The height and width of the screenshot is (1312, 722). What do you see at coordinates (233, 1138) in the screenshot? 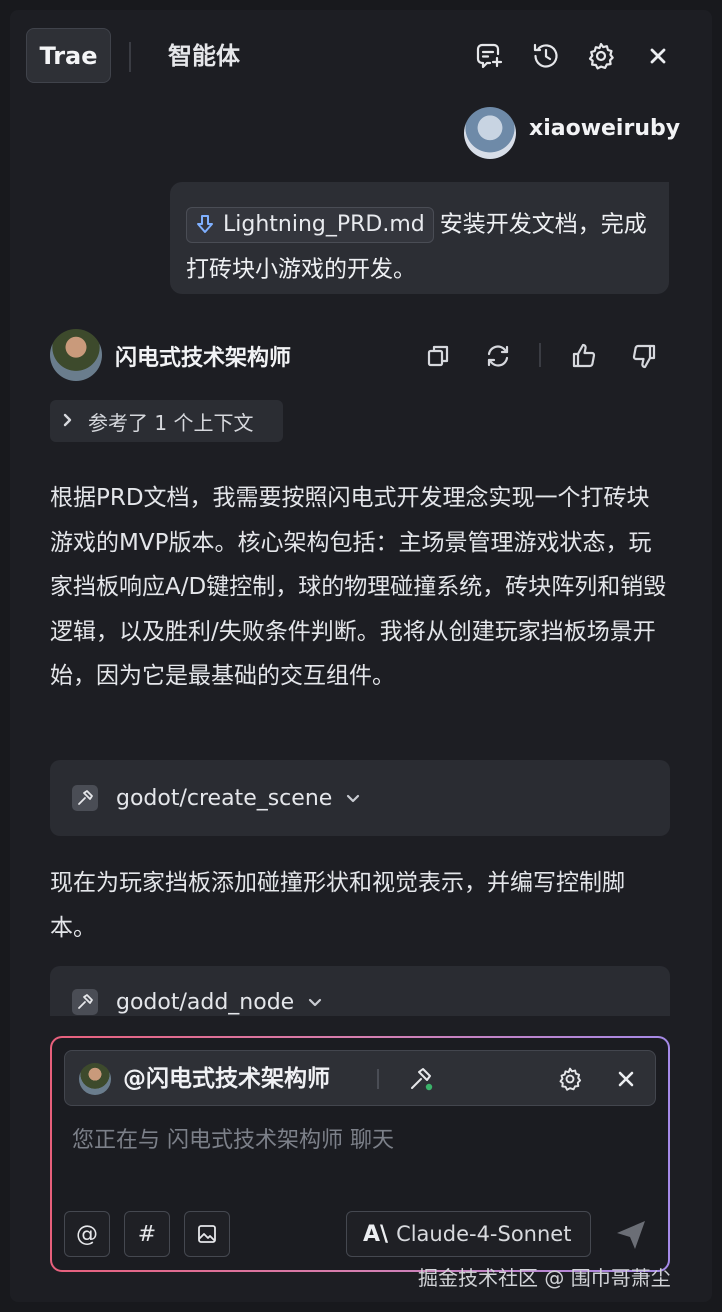
I see `chat-input-placeholder: 您正在与 闪电式技术架构师 聊天` at bounding box center [233, 1138].